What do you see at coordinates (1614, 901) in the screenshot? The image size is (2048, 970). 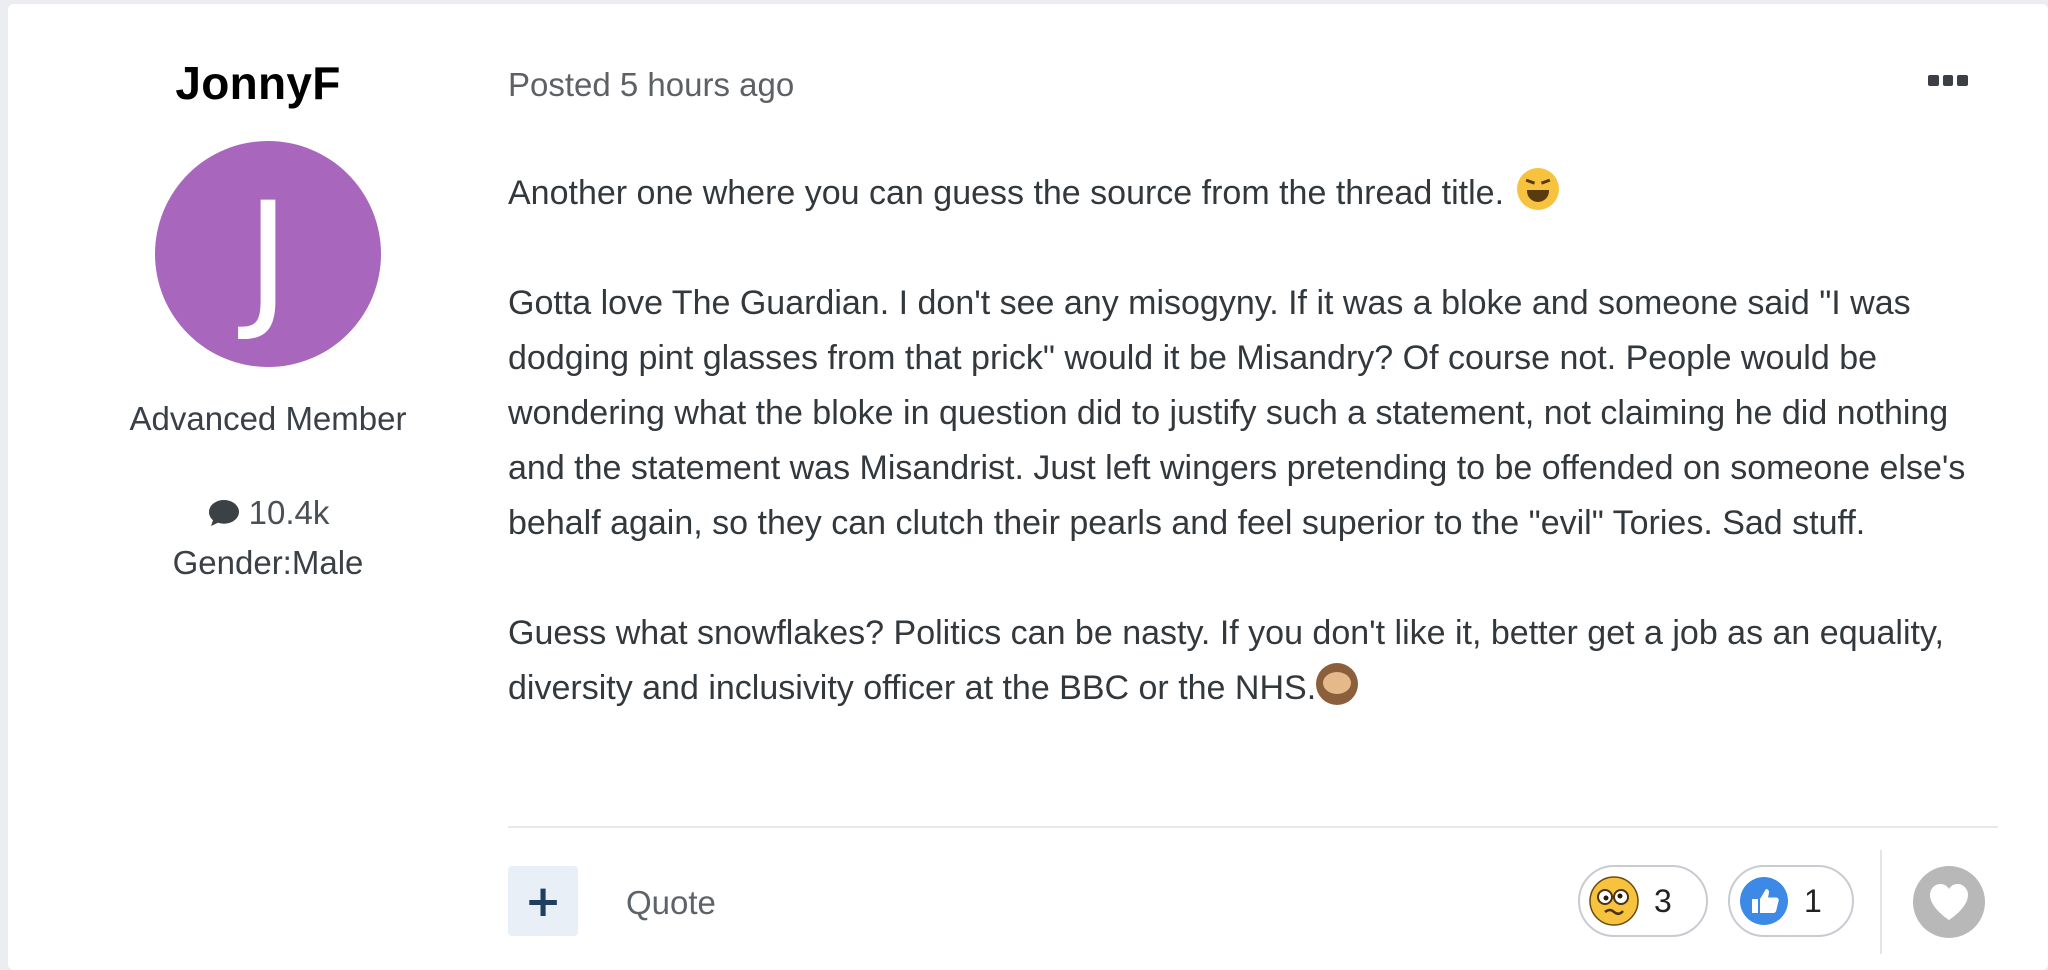 I see `confused-face-icon` at bounding box center [1614, 901].